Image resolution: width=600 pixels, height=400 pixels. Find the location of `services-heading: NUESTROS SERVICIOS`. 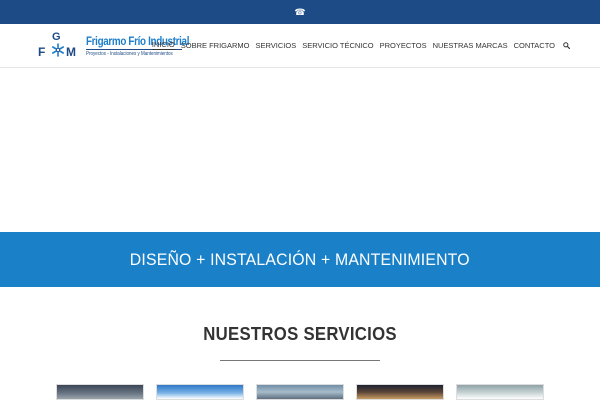

services-heading: NUESTROS SERVICIOS is located at coordinates (300, 334).